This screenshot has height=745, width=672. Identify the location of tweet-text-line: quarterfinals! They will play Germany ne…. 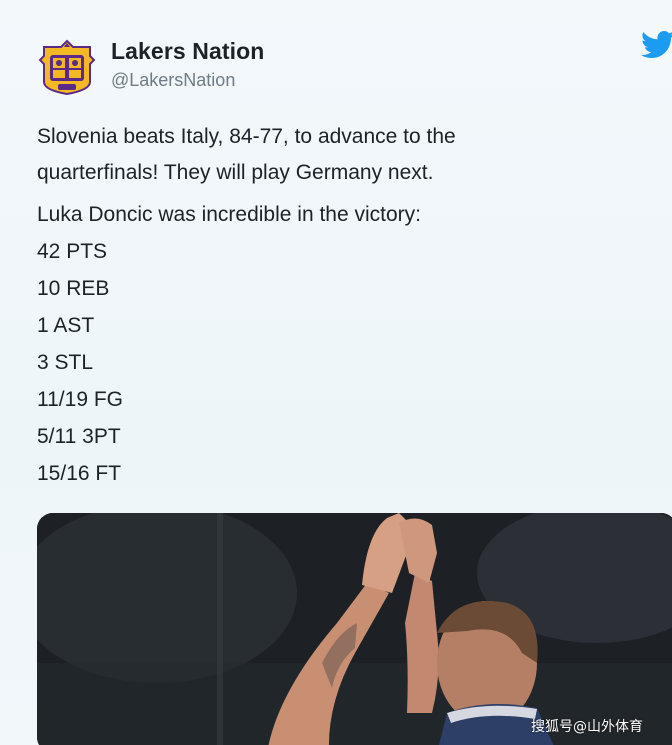
(235, 172).